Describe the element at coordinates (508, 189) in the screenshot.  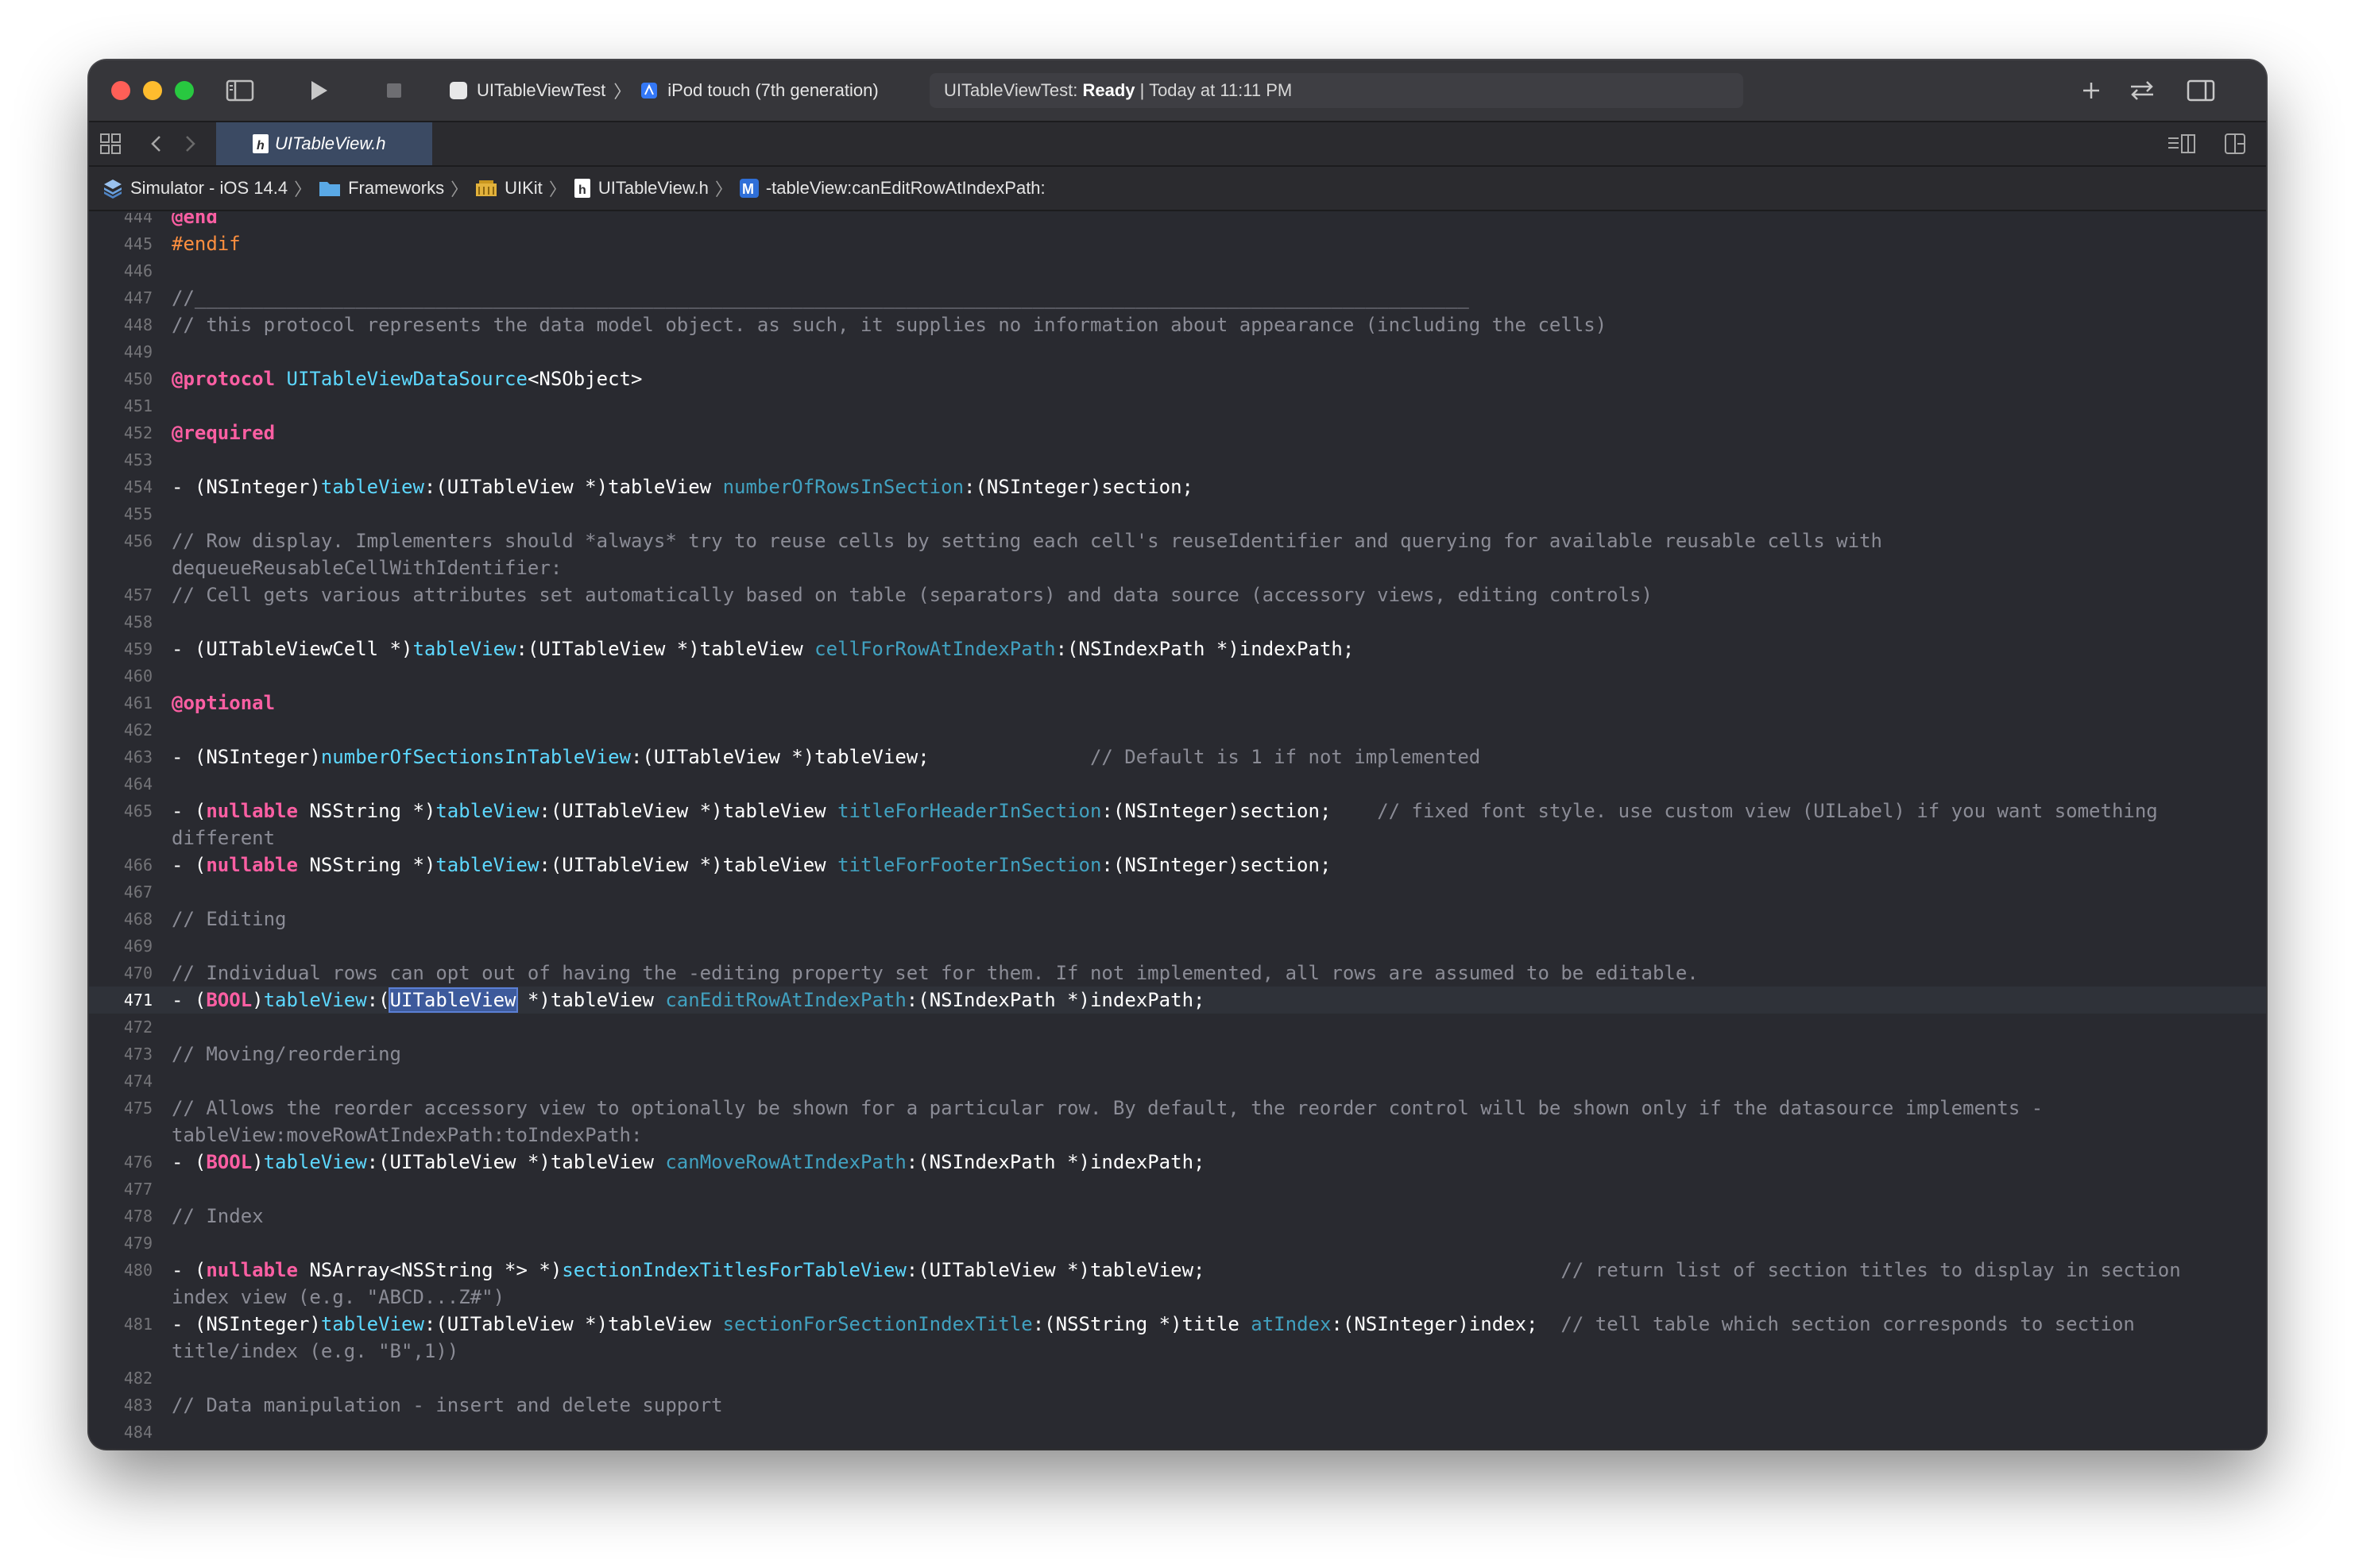
I see `breadcrumb-uikit: UIKit` at that location.